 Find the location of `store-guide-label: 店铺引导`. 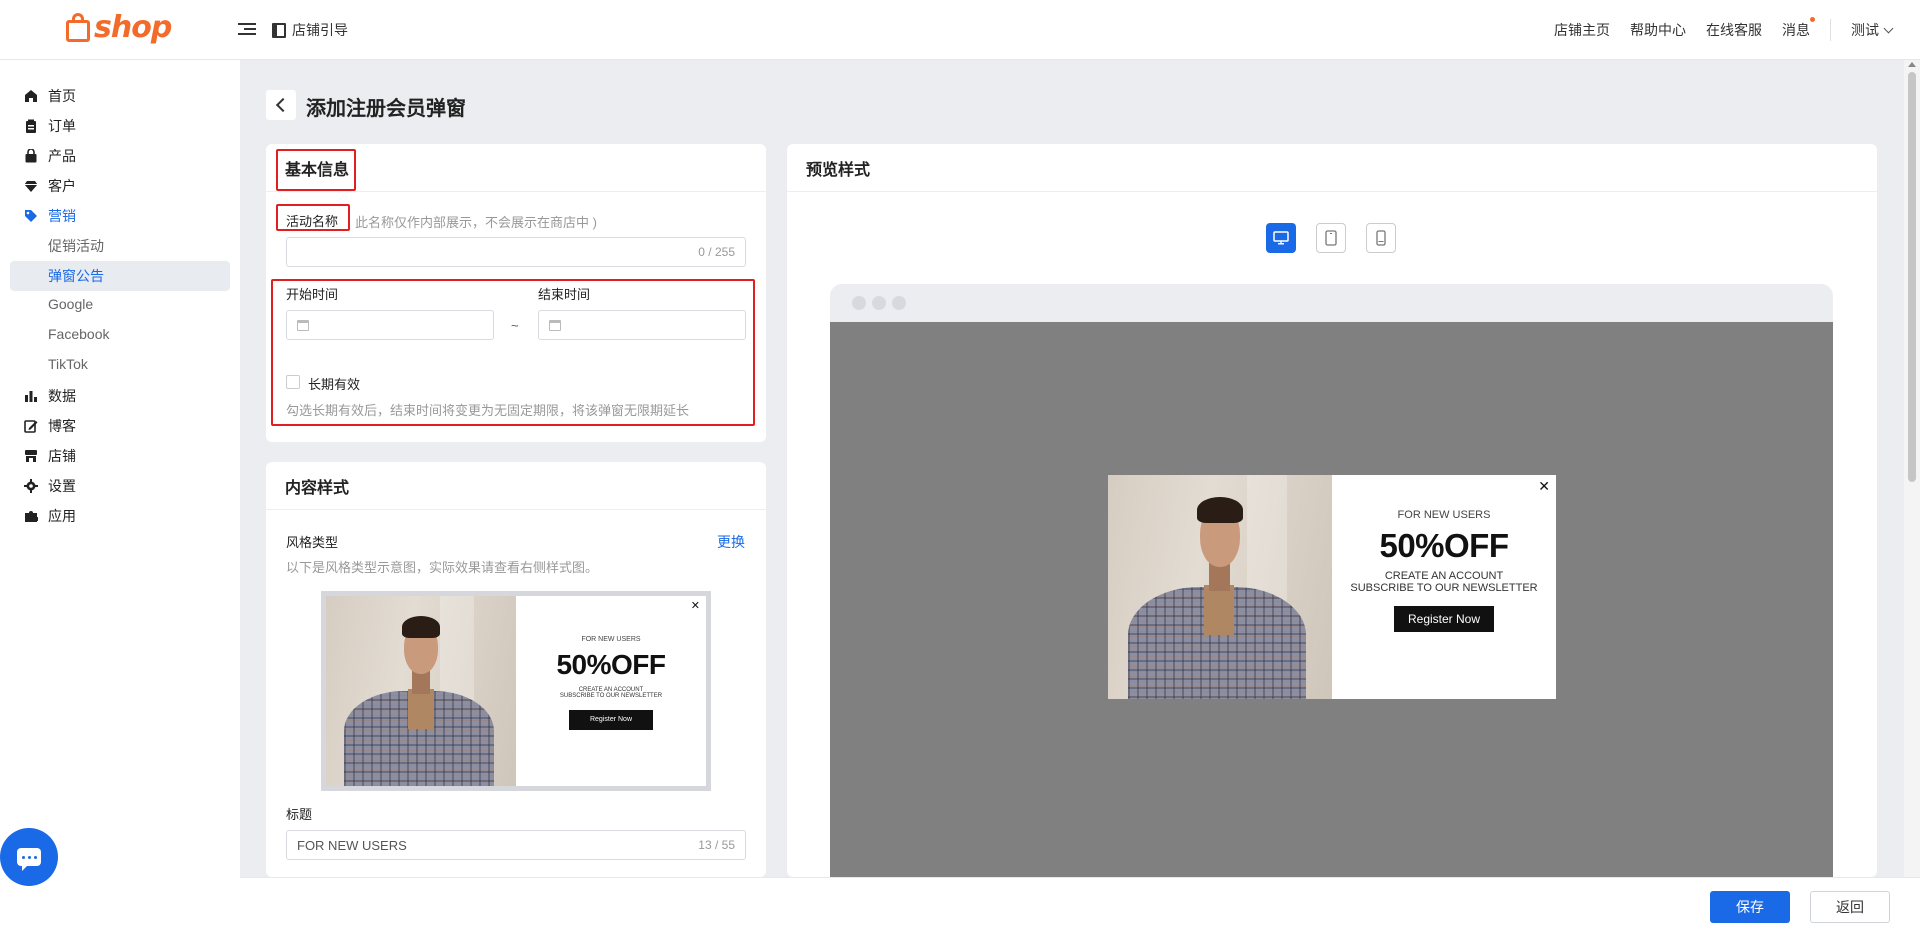

store-guide-label: 店铺引导 is located at coordinates (320, 30).